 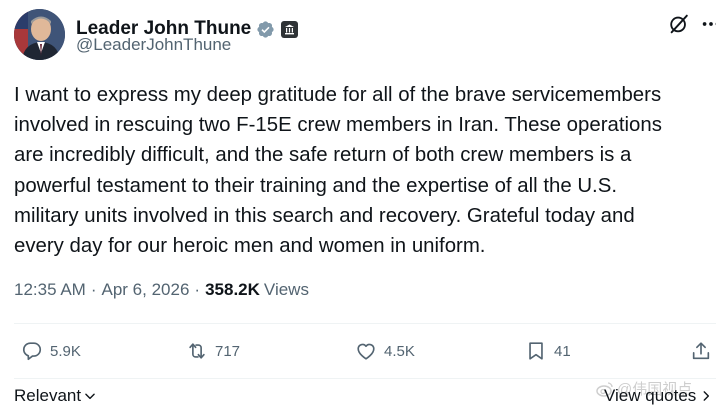 What do you see at coordinates (232, 290) in the screenshot?
I see `views-count: 358.2K` at bounding box center [232, 290].